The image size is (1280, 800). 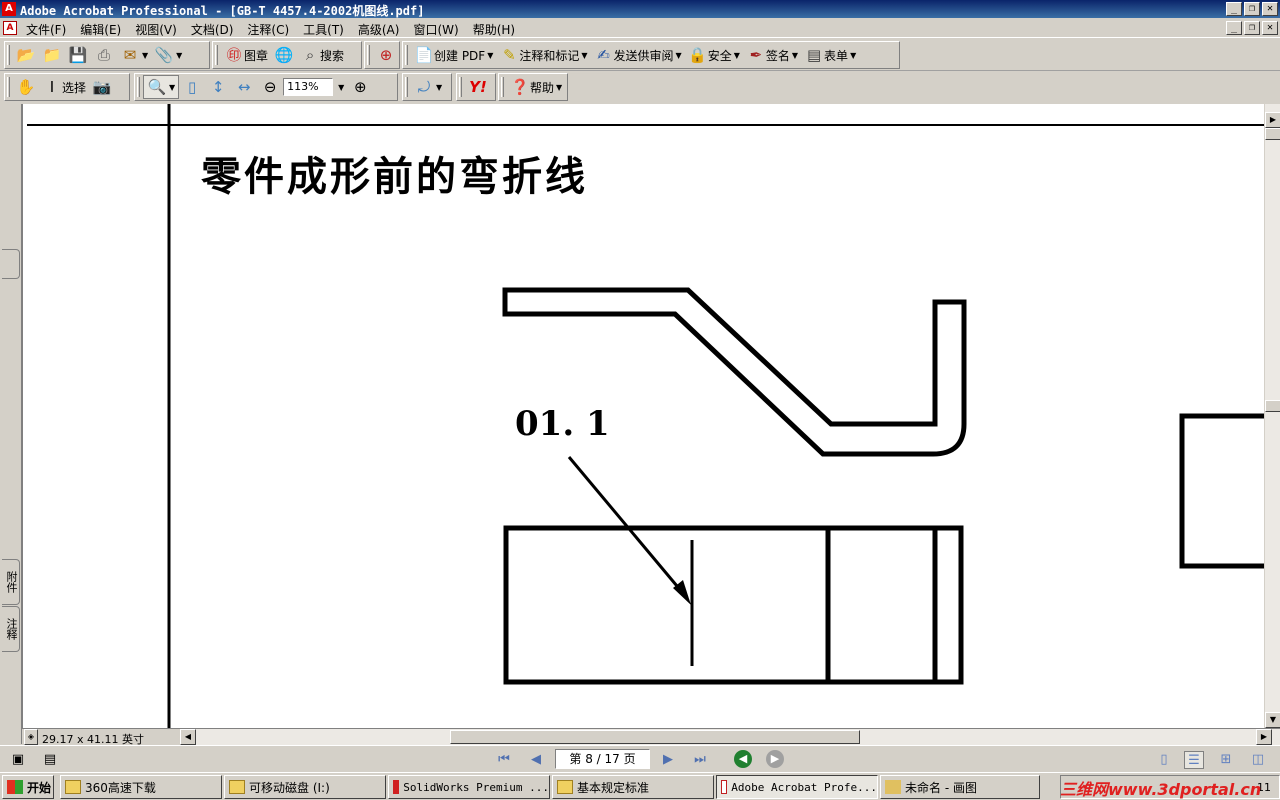 I want to click on email-icon: ✉, so click(x=130, y=55).